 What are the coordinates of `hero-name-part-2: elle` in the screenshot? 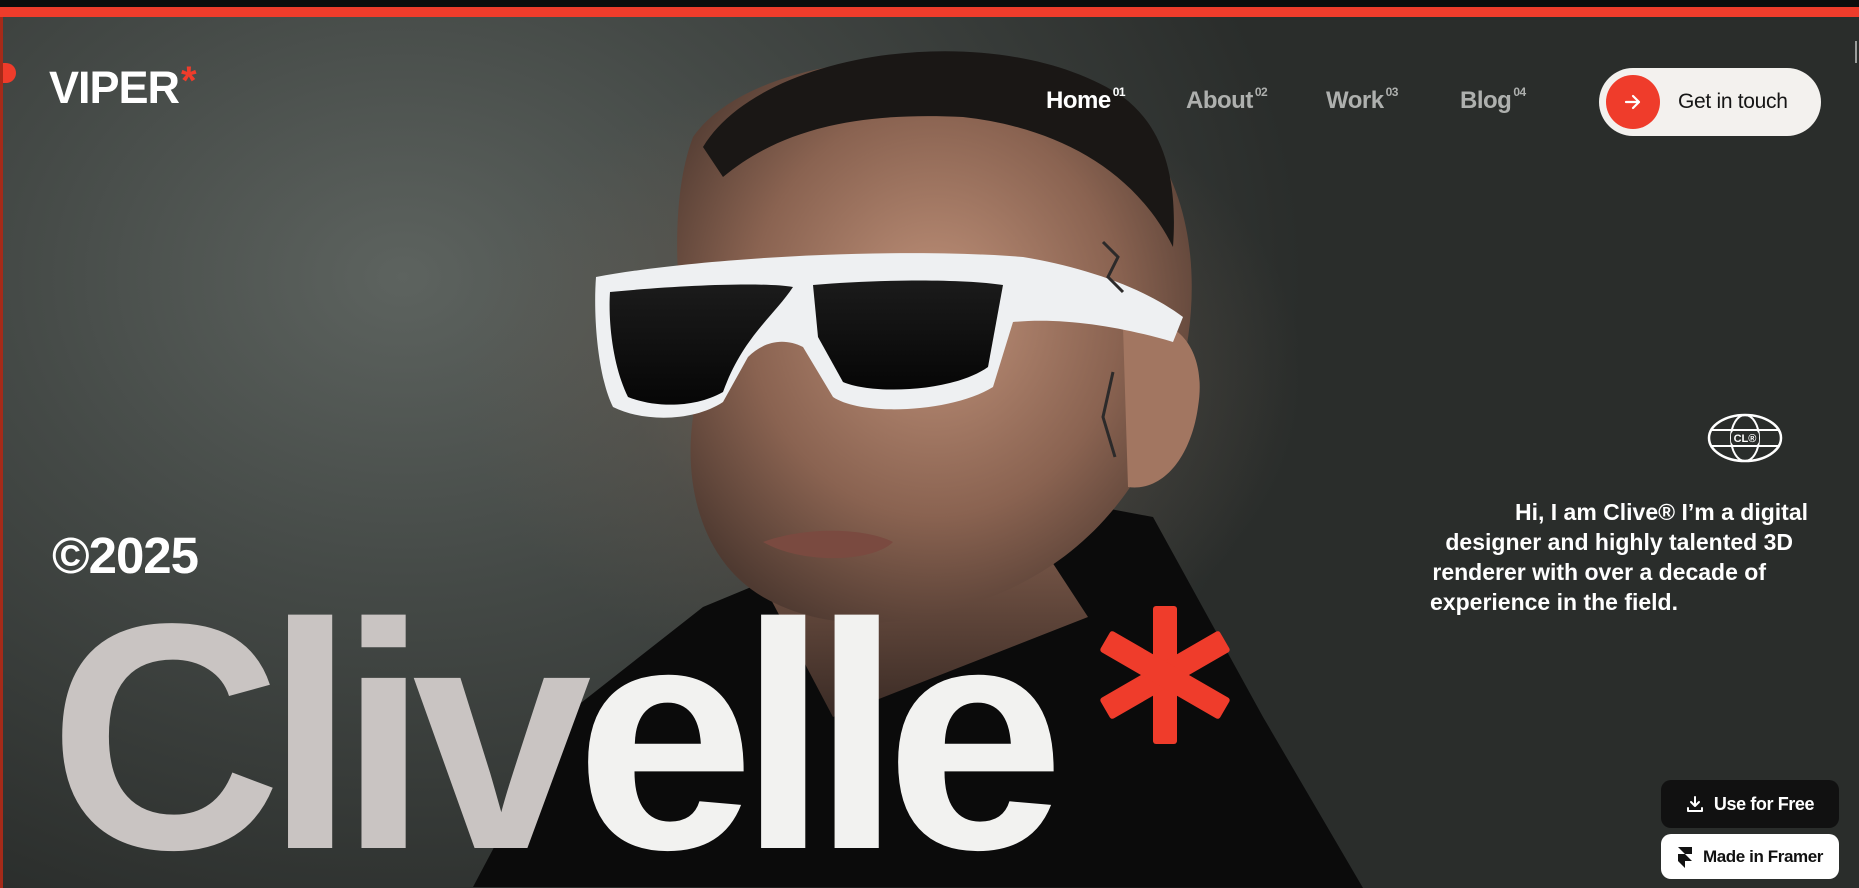 It's located at (820, 723).